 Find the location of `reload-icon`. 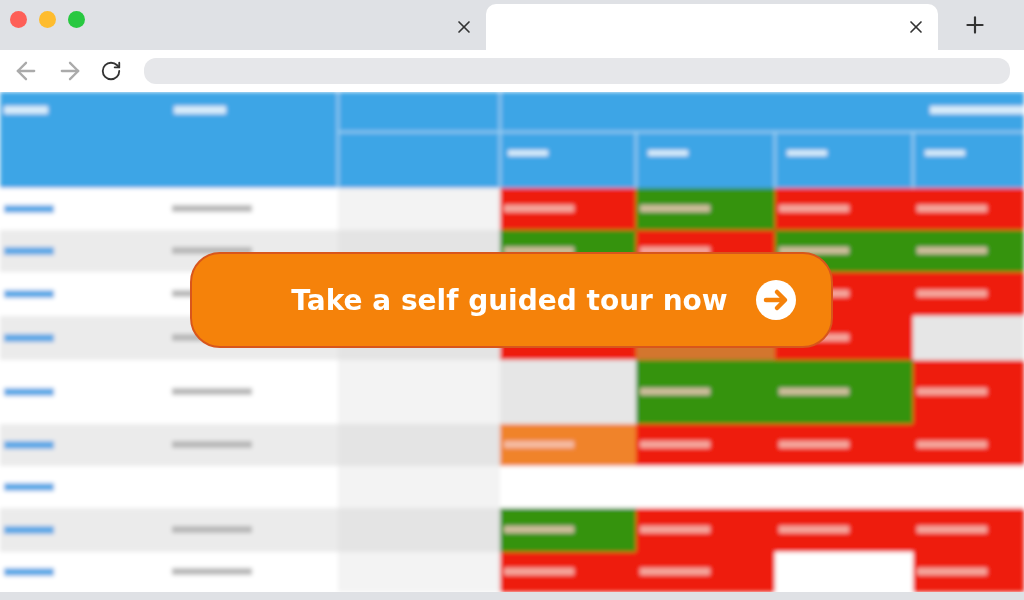

reload-icon is located at coordinates (111, 71).